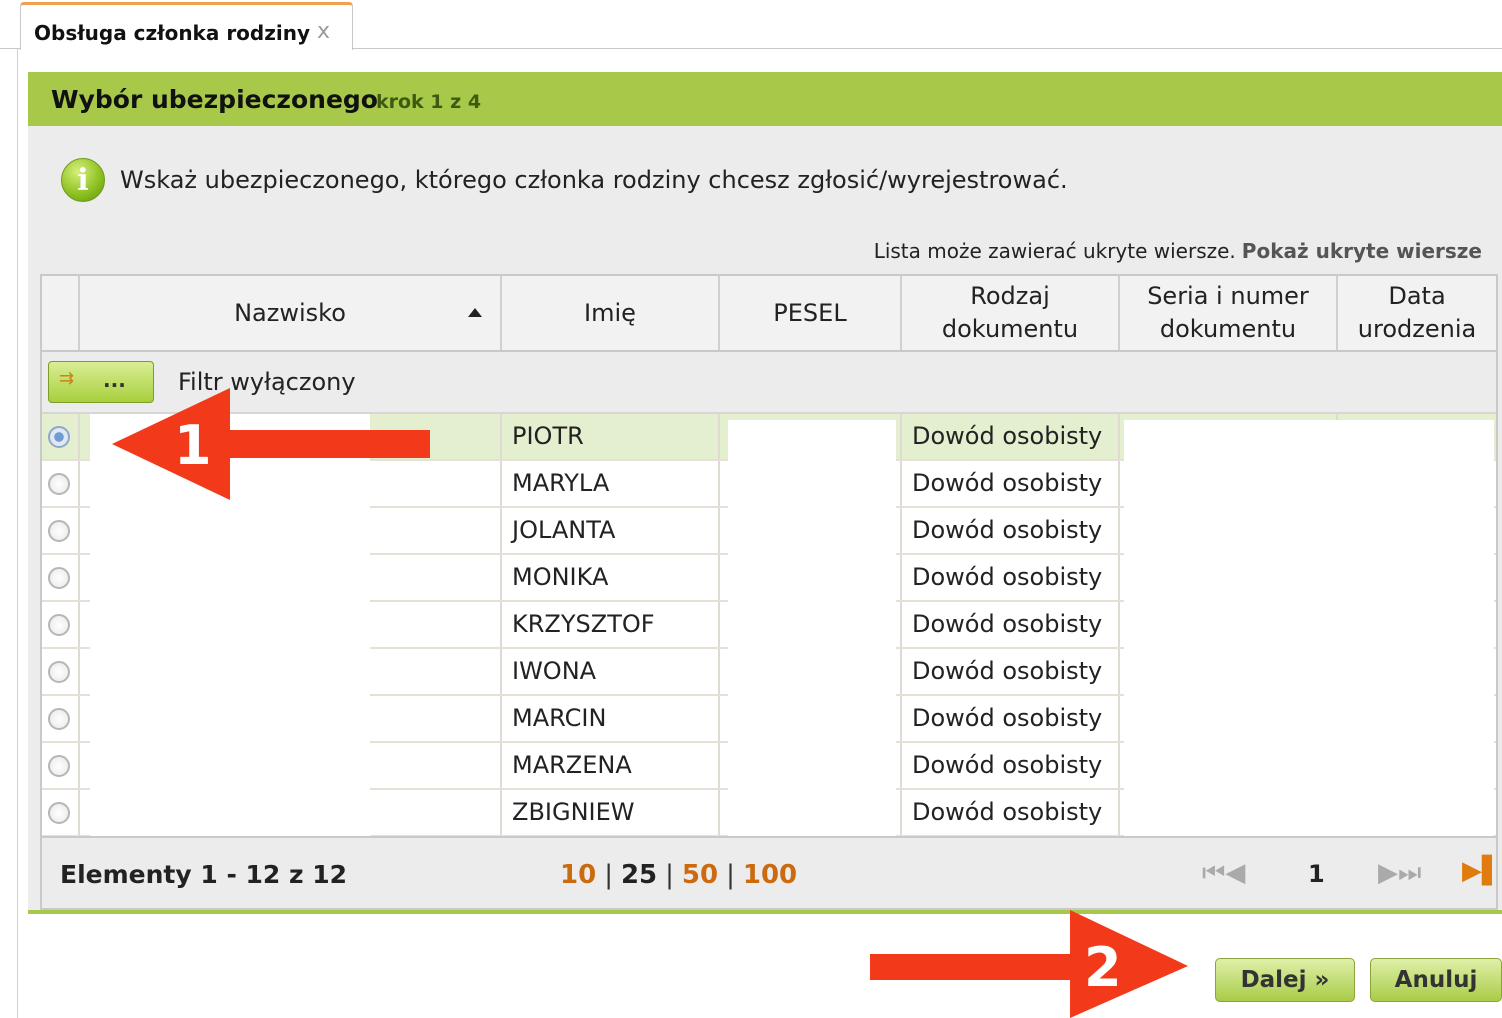 The width and height of the screenshot is (1502, 1018). I want to click on first-prev-page-icon: ⏮◀, so click(1223, 873).